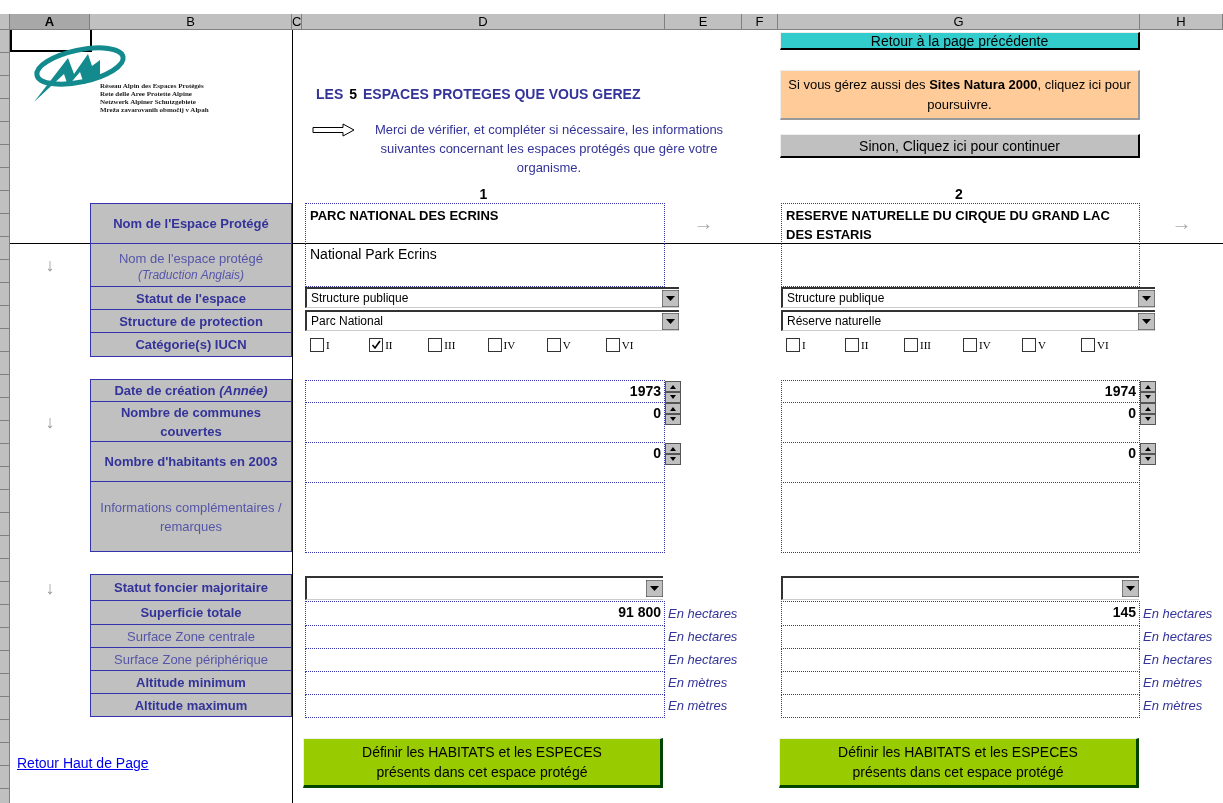 The width and height of the screenshot is (1223, 803). I want to click on column-number: 1, so click(483, 194).